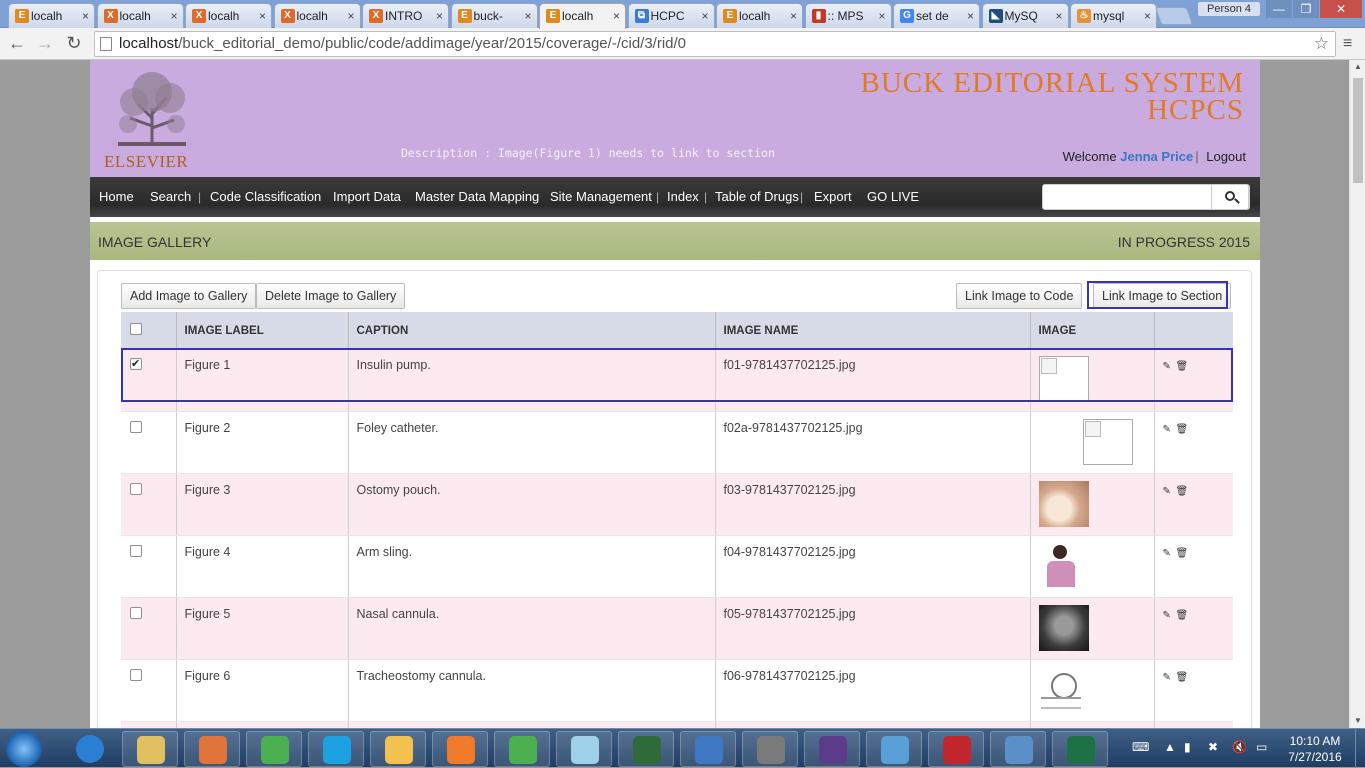 This screenshot has height=768, width=1365. What do you see at coordinates (336, 749) in the screenshot?
I see `skype-icon` at bounding box center [336, 749].